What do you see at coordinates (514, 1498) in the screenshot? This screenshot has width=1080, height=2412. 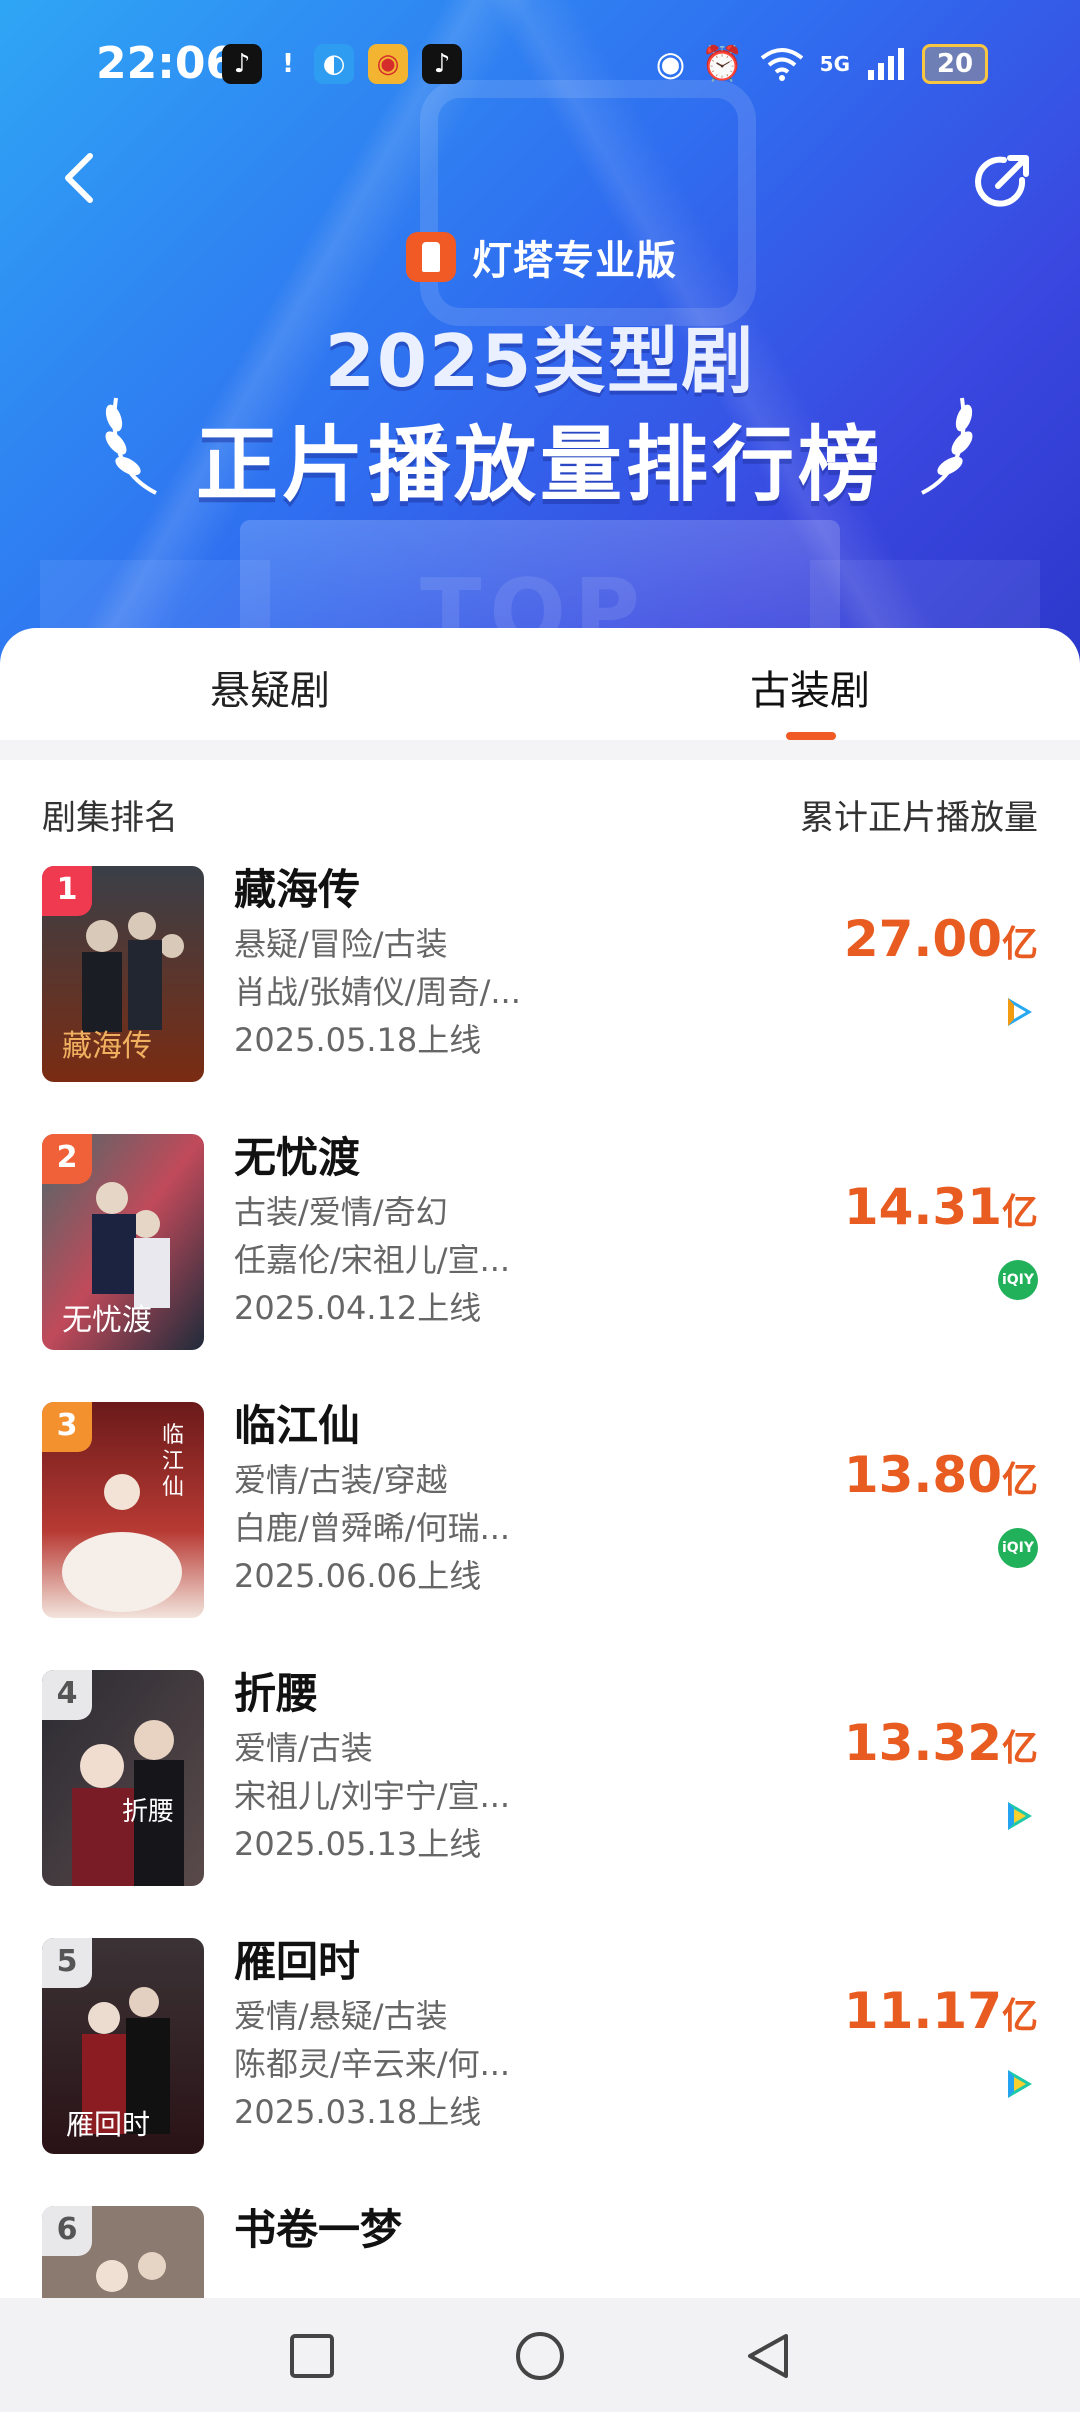 I see `item-info: 临江仙 爱情/古装/穿越 白鹿/曾舜晞/何瑞... 2025.06.06上线` at bounding box center [514, 1498].